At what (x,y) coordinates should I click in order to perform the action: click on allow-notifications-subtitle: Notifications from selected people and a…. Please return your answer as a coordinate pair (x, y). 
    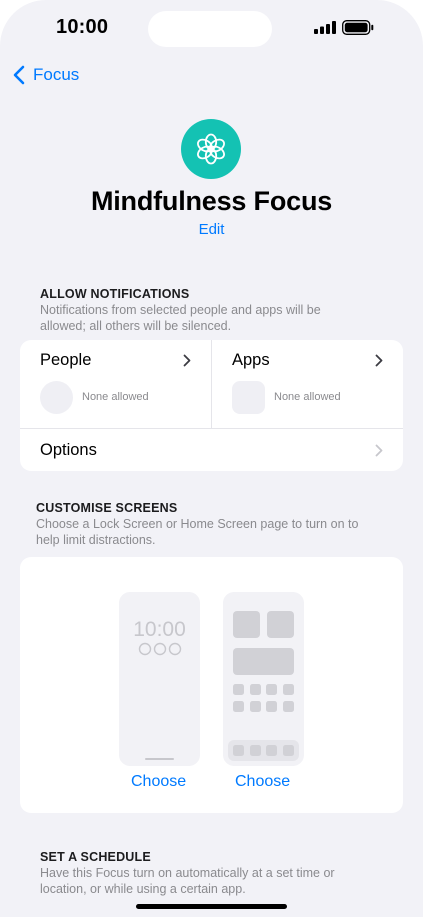
    Looking at the image, I should click on (180, 318).